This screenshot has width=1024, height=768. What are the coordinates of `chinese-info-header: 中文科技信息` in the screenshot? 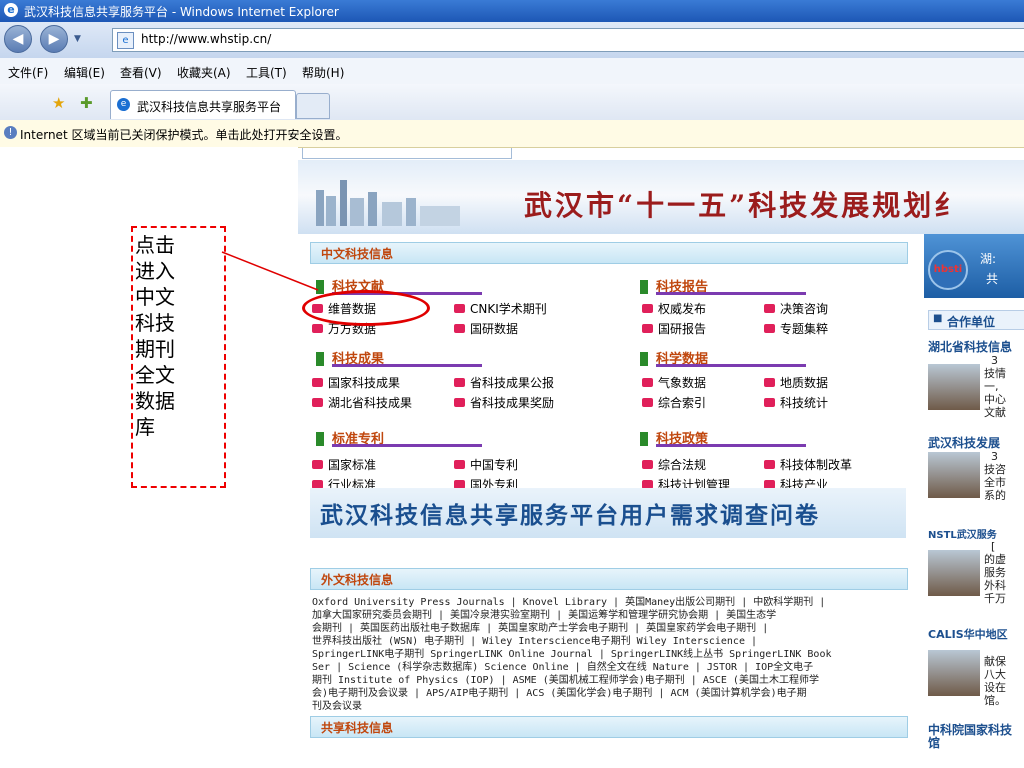 It's located at (609, 253).